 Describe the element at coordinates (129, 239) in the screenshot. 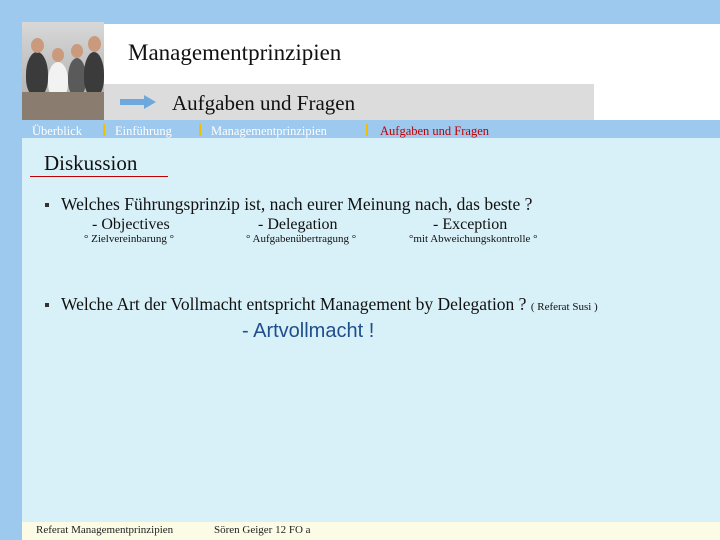

I see `option-objectives-sub: ° Zielvereinbarung °` at that location.